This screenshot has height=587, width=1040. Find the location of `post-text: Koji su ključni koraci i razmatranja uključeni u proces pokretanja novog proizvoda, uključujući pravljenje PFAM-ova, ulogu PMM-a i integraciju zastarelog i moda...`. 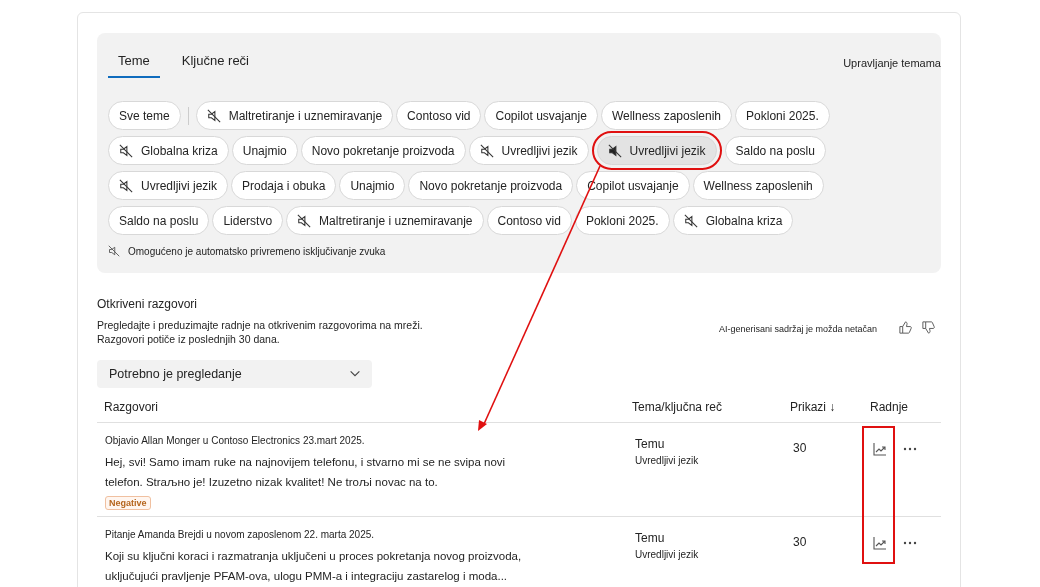

post-text: Koji su ključni koraci i razmatranja uključeni u proces pokretanja novog proizvoda, uključujući pravljenje PFAM-ova, ulogu PMM-a i integraciju zastarelog i moda... is located at coordinates (314, 566).